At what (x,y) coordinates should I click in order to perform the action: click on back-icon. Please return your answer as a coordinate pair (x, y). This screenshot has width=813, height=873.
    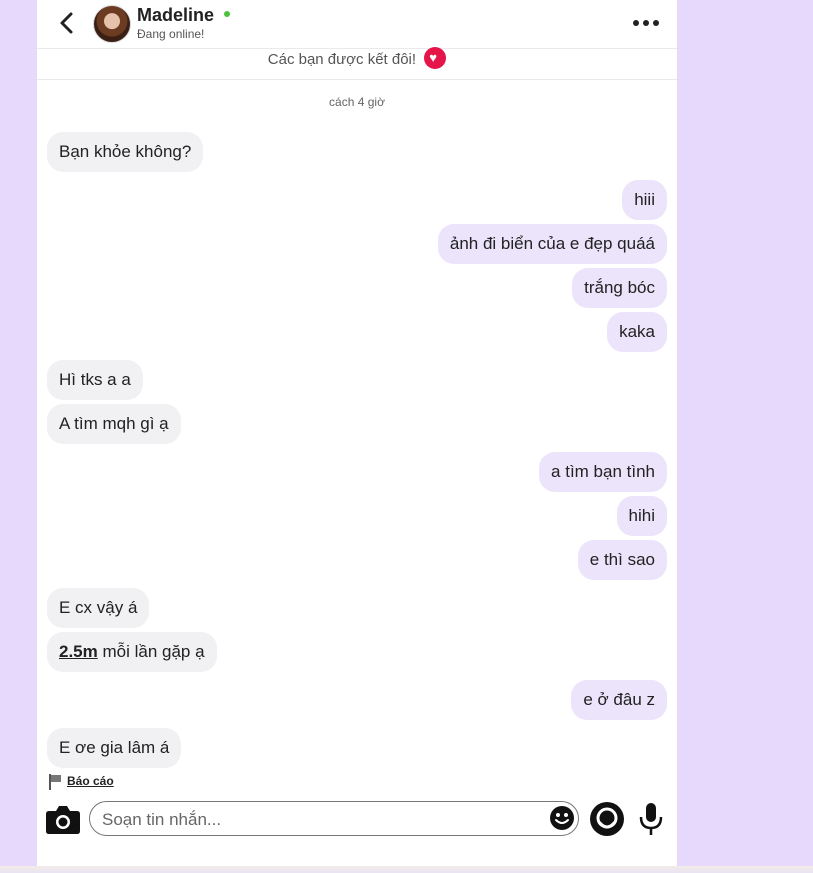
    Looking at the image, I should click on (67, 23).